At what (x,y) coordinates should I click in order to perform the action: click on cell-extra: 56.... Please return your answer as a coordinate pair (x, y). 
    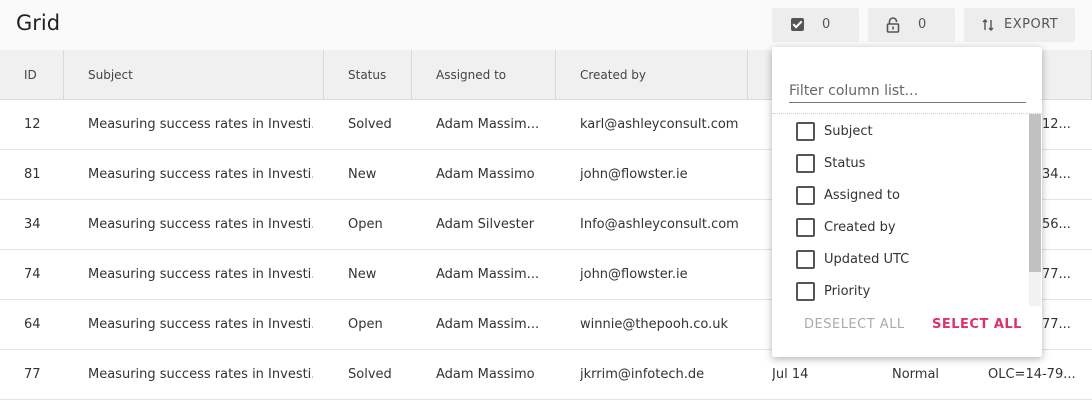
    Looking at the image, I should click on (1056, 224).